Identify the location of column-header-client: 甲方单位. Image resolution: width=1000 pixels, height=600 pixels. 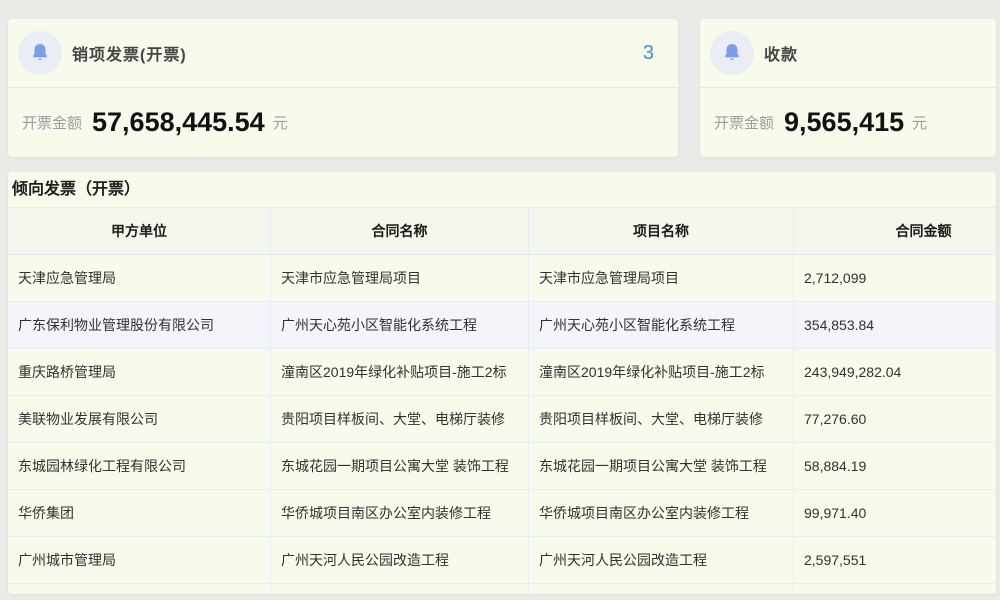
(139, 231).